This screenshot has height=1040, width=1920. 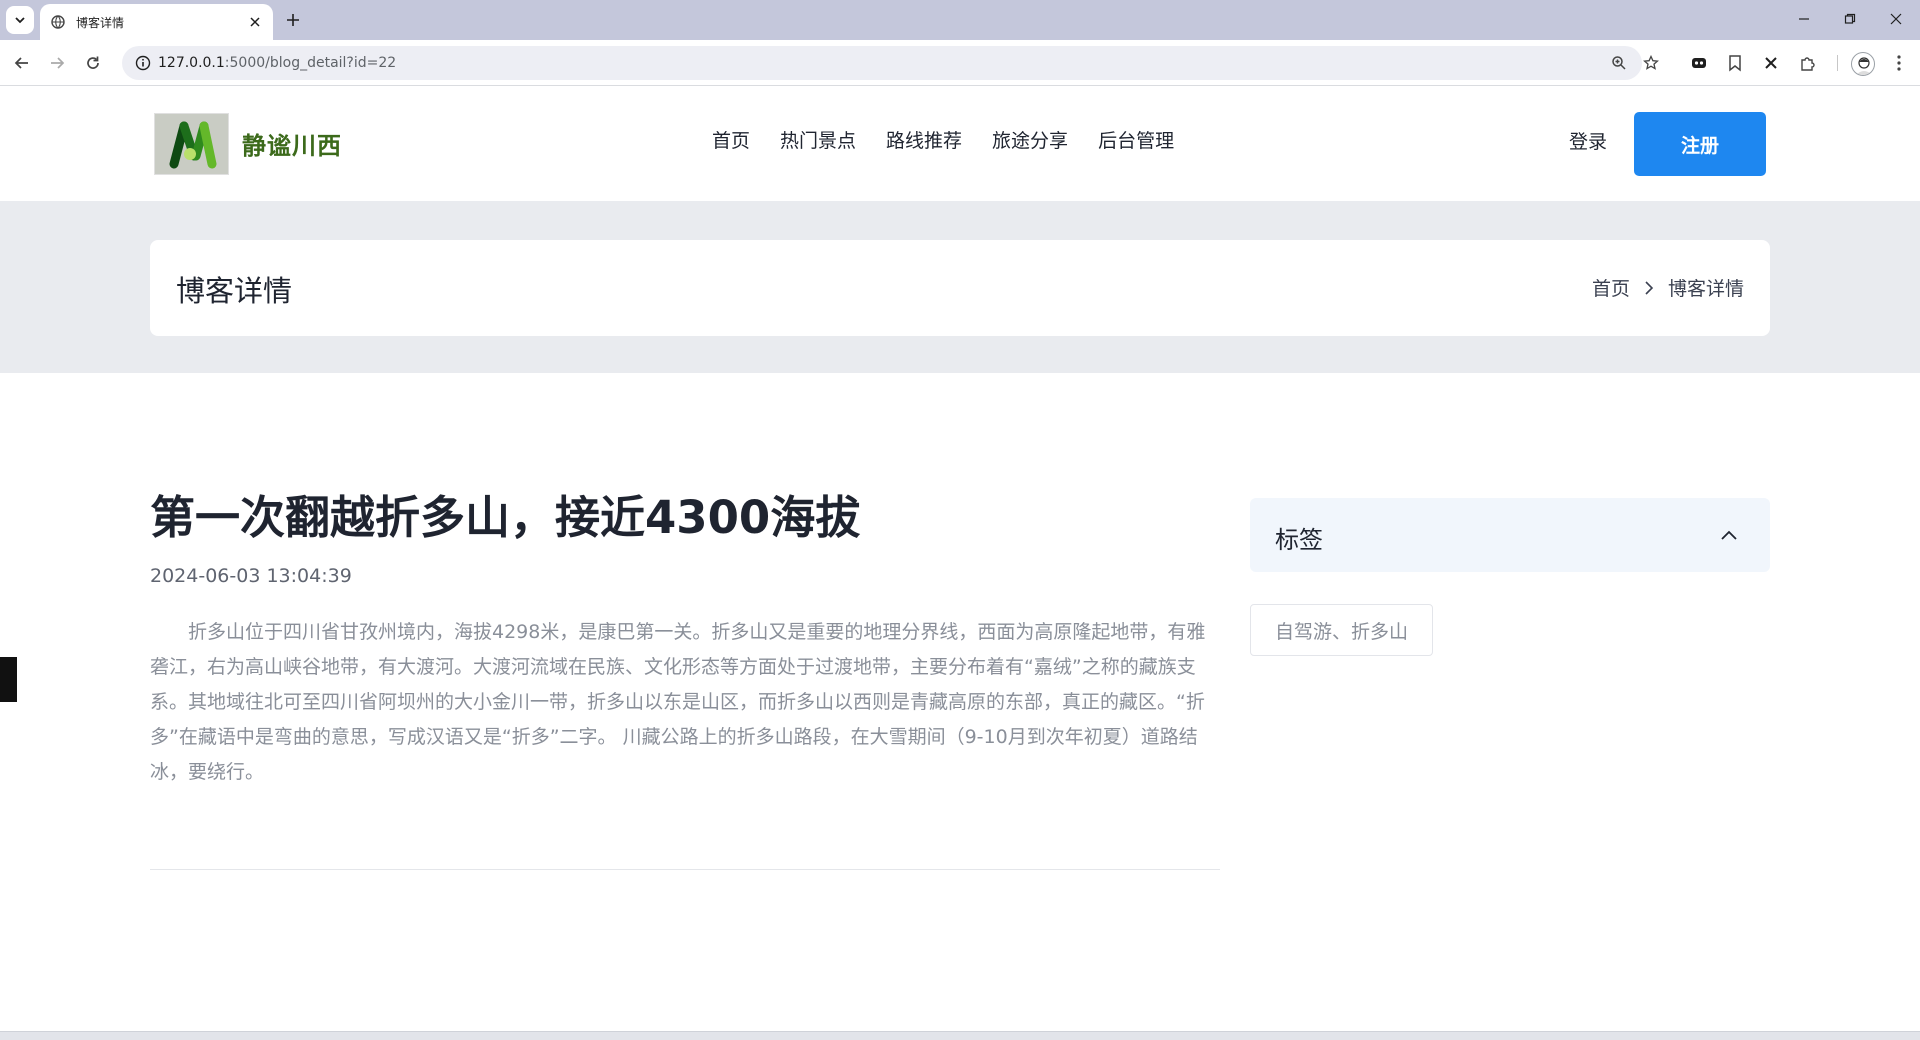 What do you see at coordinates (1136, 139) in the screenshot?
I see `nav-item-admin: 后台管理` at bounding box center [1136, 139].